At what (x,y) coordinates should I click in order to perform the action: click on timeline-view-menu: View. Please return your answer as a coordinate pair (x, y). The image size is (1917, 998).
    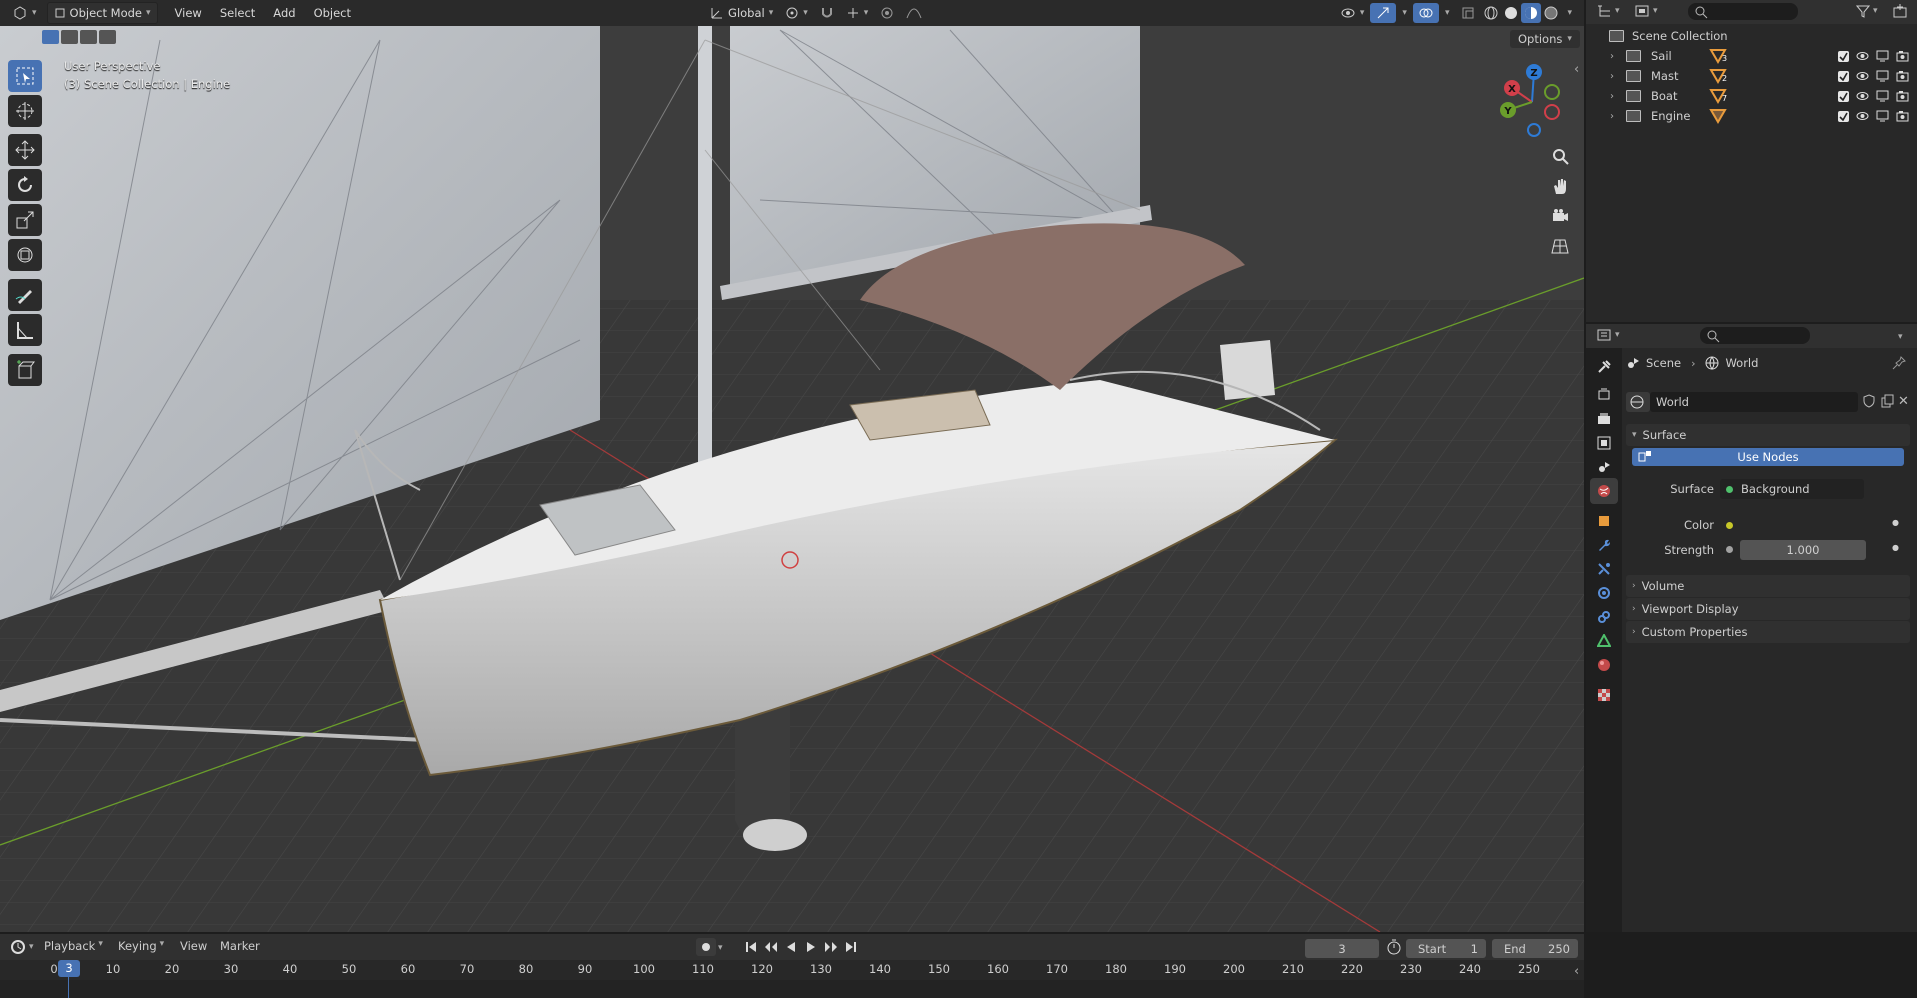
    Looking at the image, I should click on (193, 946).